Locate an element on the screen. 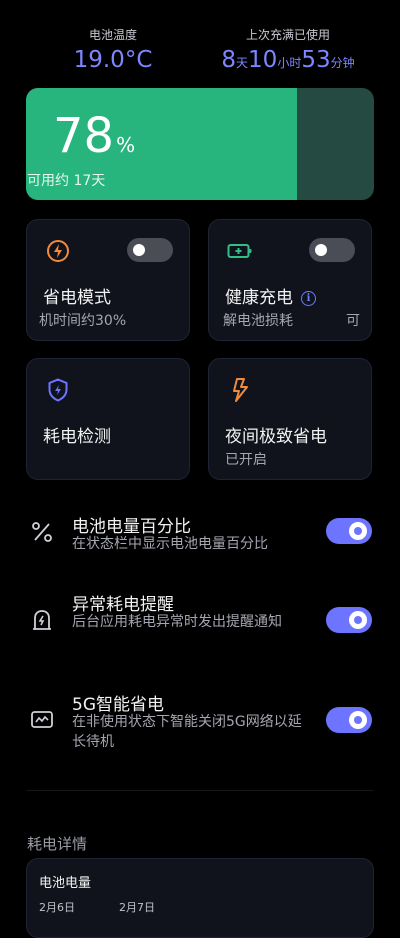  battery-percent: 78% is located at coordinates (94, 140).